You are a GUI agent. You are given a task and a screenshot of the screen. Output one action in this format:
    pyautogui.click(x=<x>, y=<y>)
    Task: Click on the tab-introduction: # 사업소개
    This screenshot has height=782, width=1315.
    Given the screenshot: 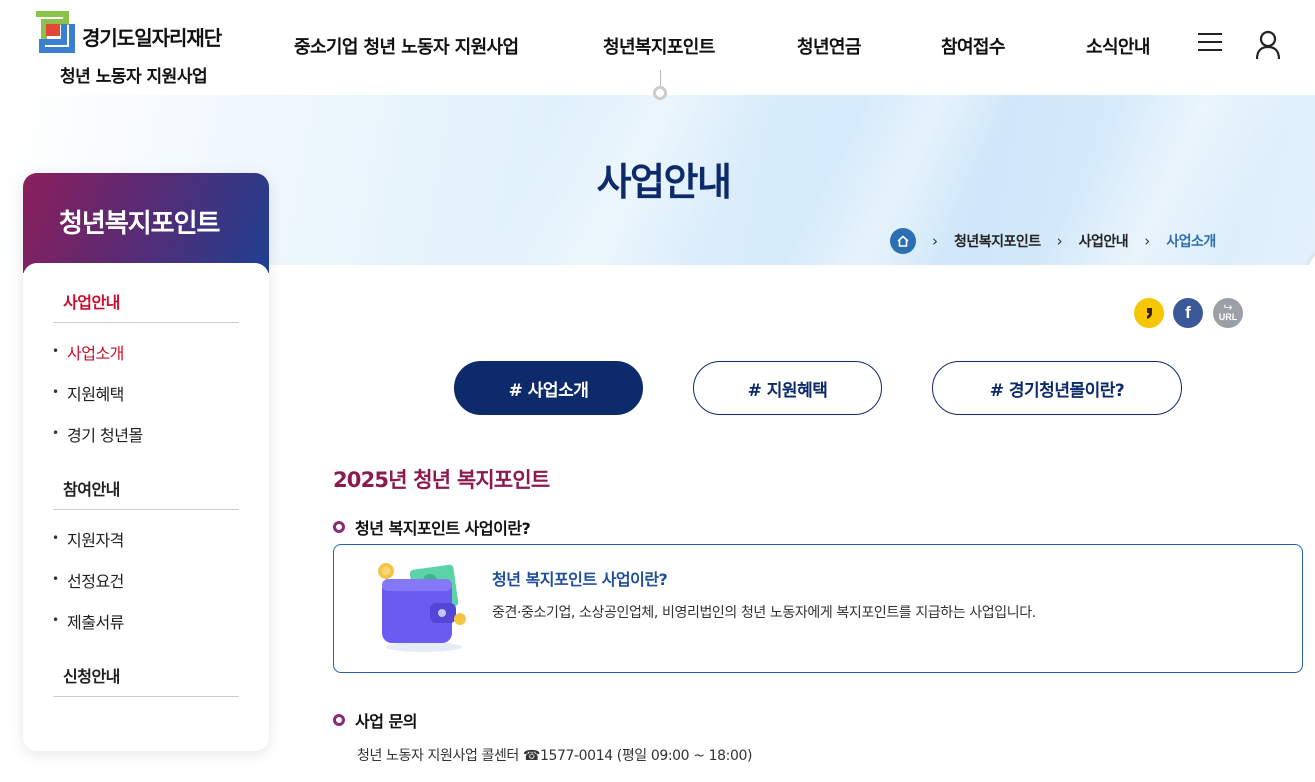 What is the action you would take?
    pyautogui.click(x=548, y=388)
    